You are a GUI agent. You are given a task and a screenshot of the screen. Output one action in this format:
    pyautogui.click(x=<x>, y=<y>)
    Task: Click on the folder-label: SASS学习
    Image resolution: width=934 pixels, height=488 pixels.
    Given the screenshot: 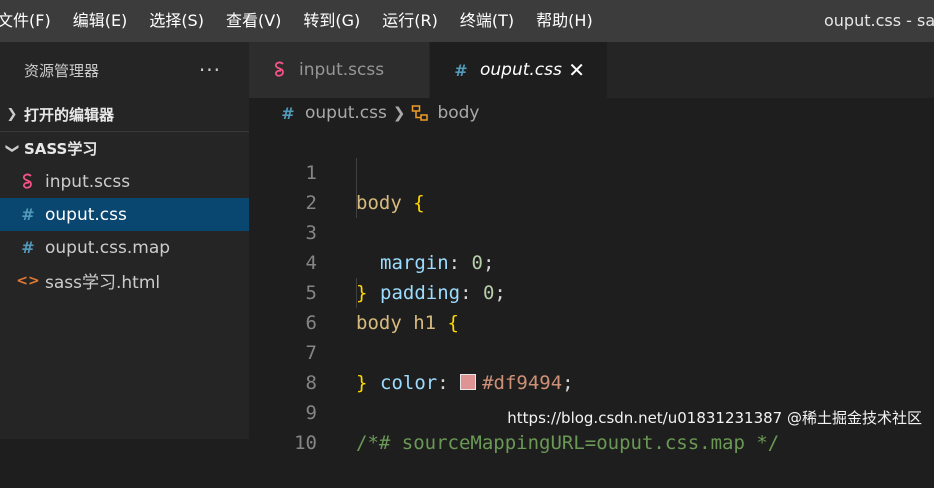 What is the action you would take?
    pyautogui.click(x=61, y=149)
    